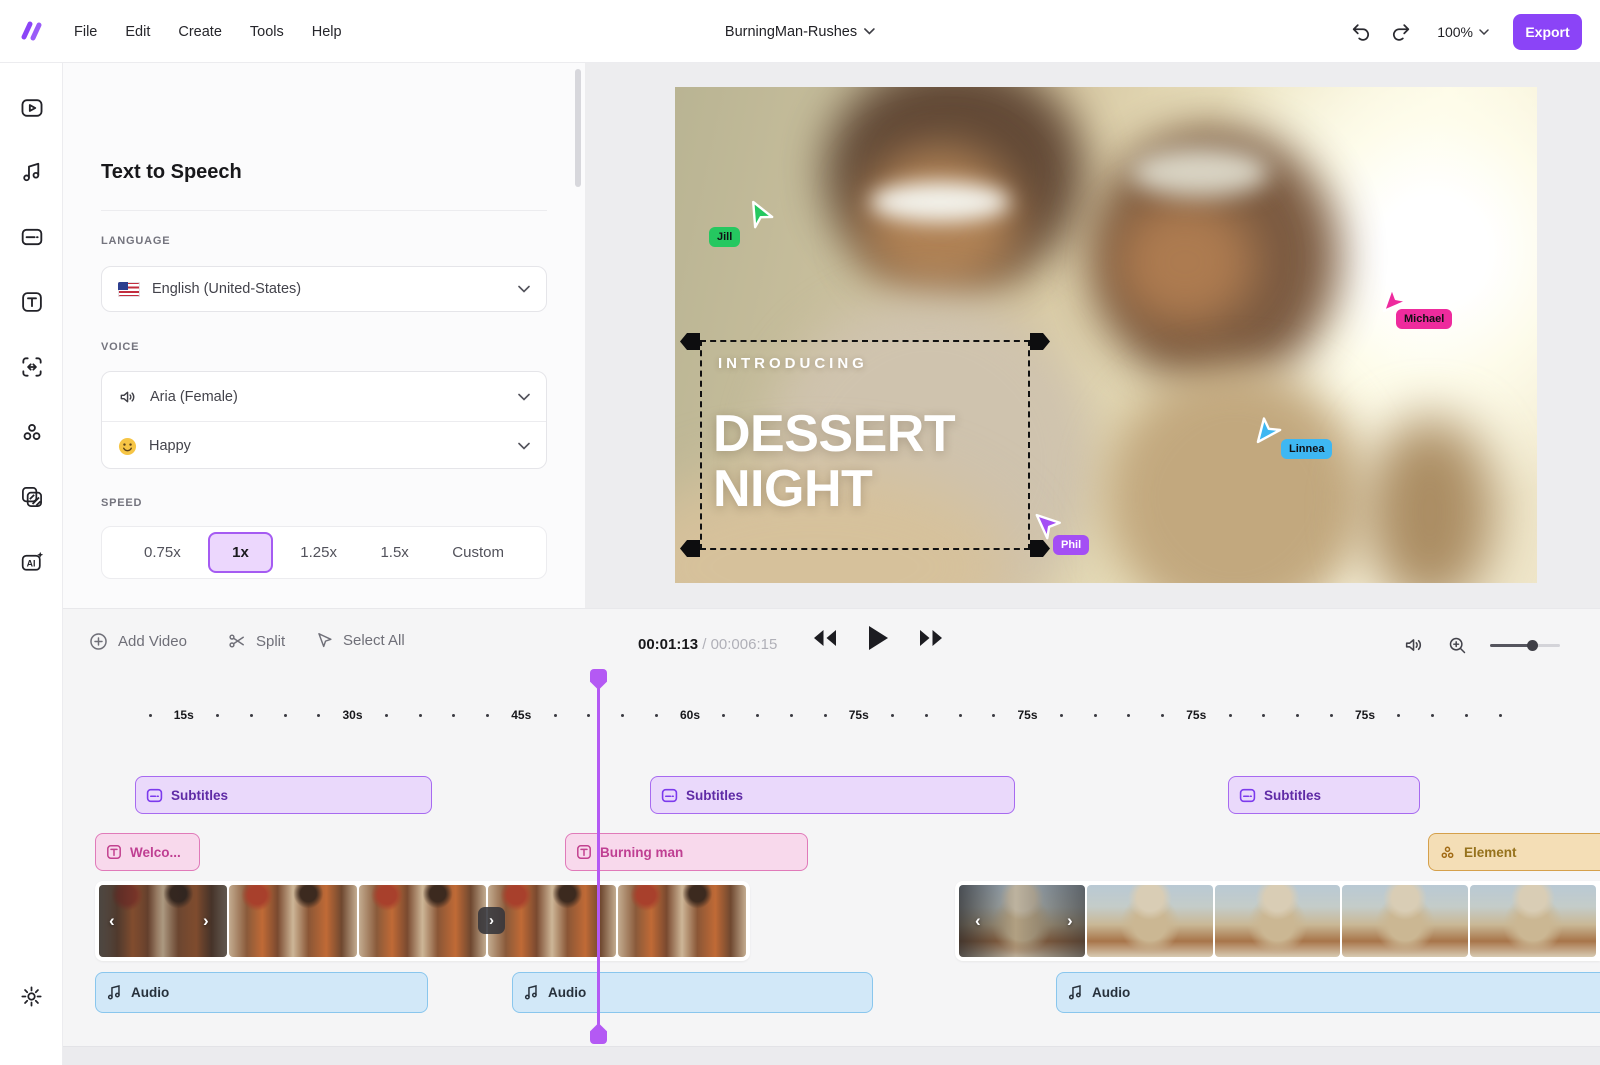 Image resolution: width=1600 pixels, height=1065 pixels. Describe the element at coordinates (598, 853) in the screenshot. I see `playhead-line` at that location.